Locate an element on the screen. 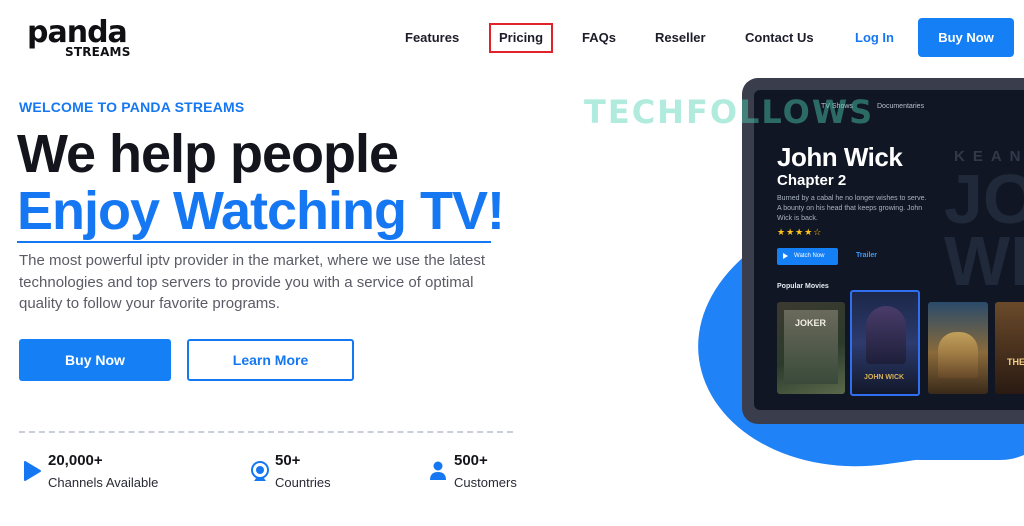 The height and width of the screenshot is (526, 1024). background-title-text: JOHN is located at coordinates (984, 199).